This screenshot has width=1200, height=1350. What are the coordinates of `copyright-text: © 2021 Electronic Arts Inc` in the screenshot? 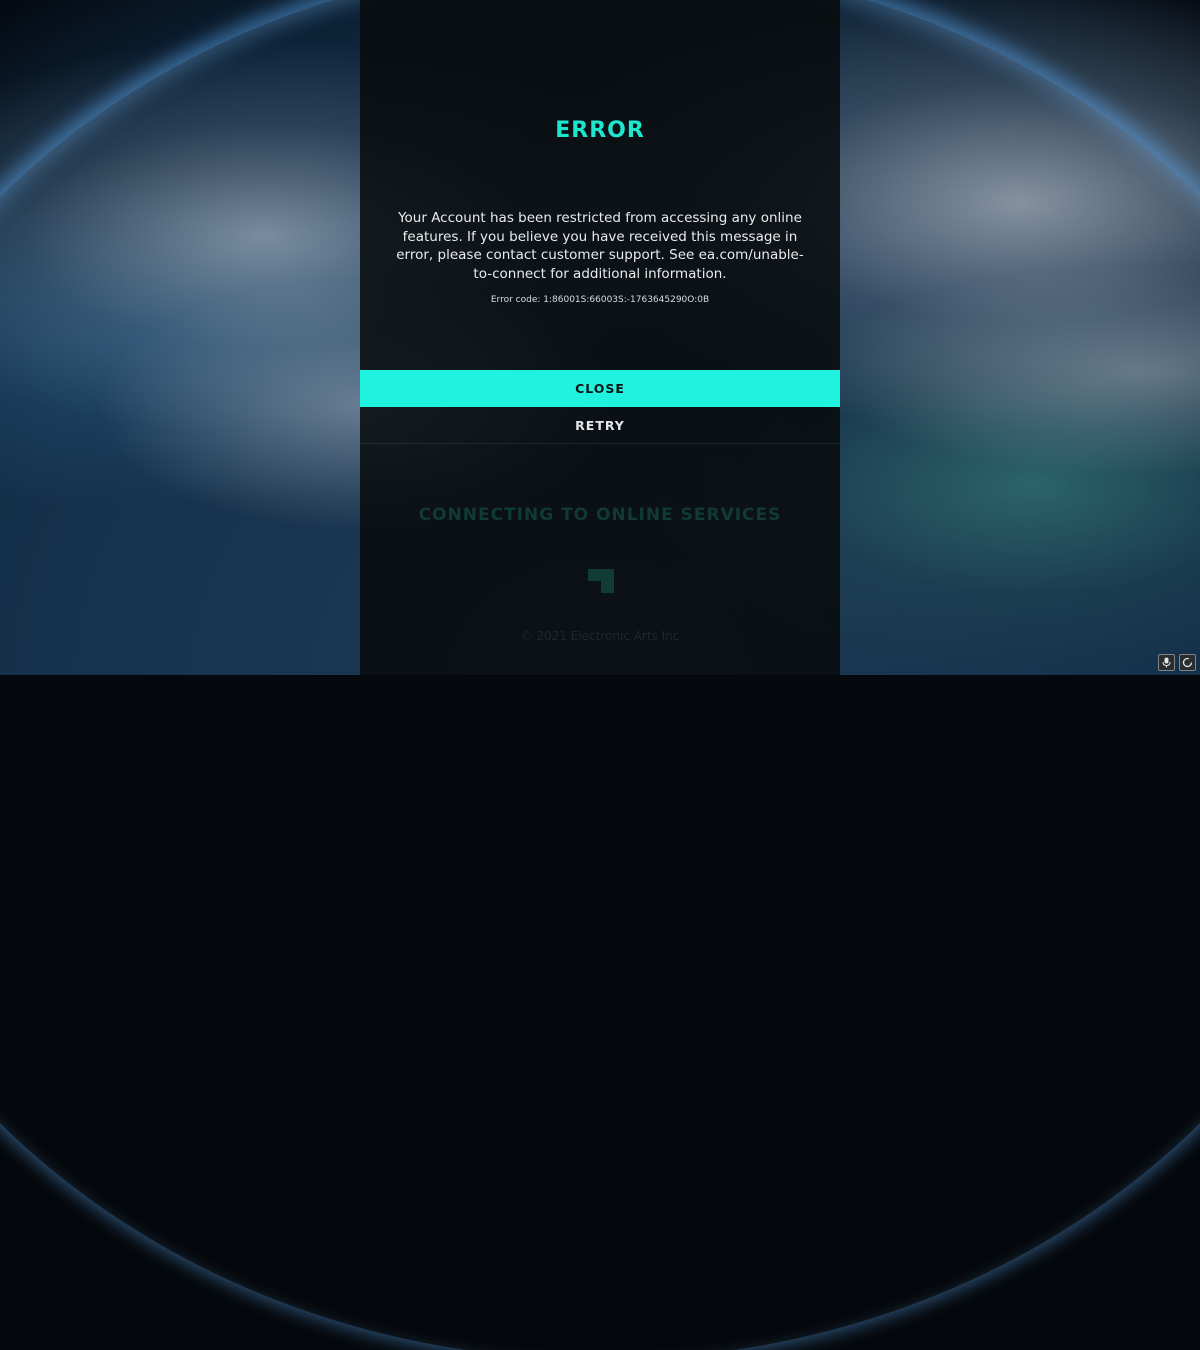 It's located at (600, 636).